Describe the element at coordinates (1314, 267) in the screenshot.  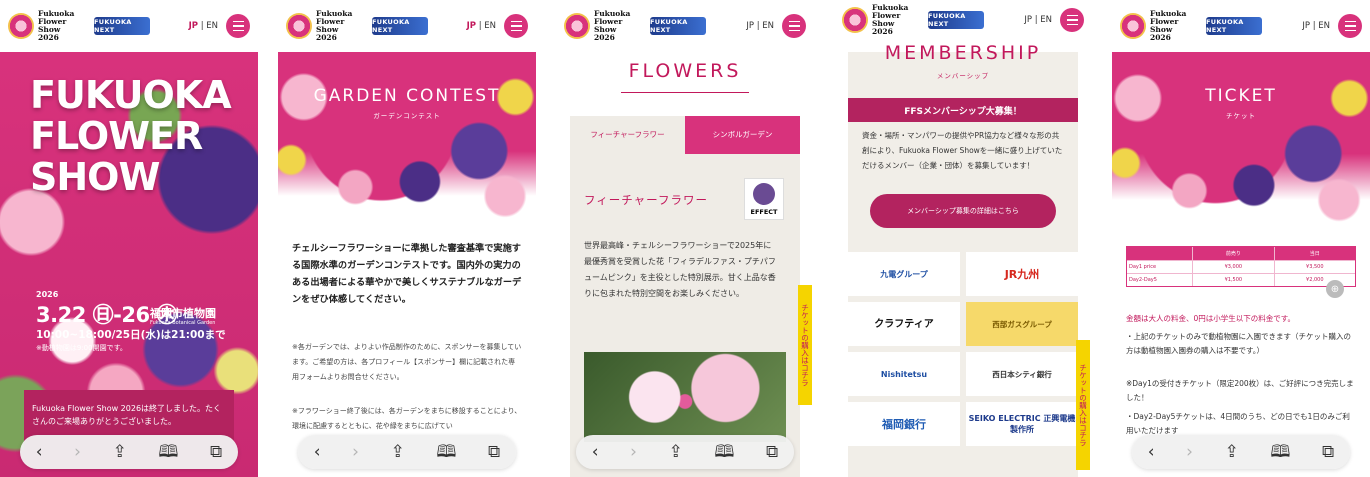
I see `table-cell: ¥3,500` at that location.